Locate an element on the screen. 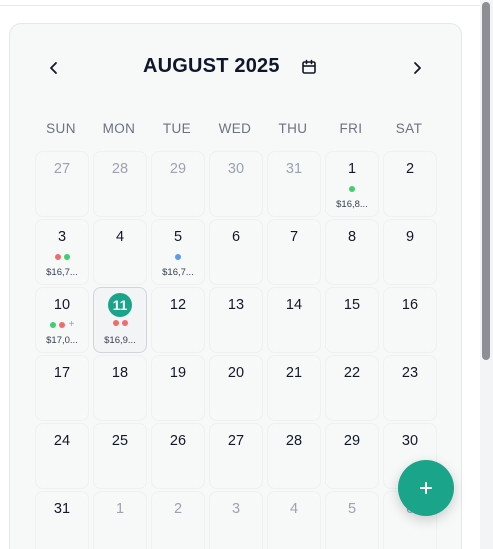 Image resolution: width=493 pixels, height=549 pixels. day-number: 4 is located at coordinates (120, 237).